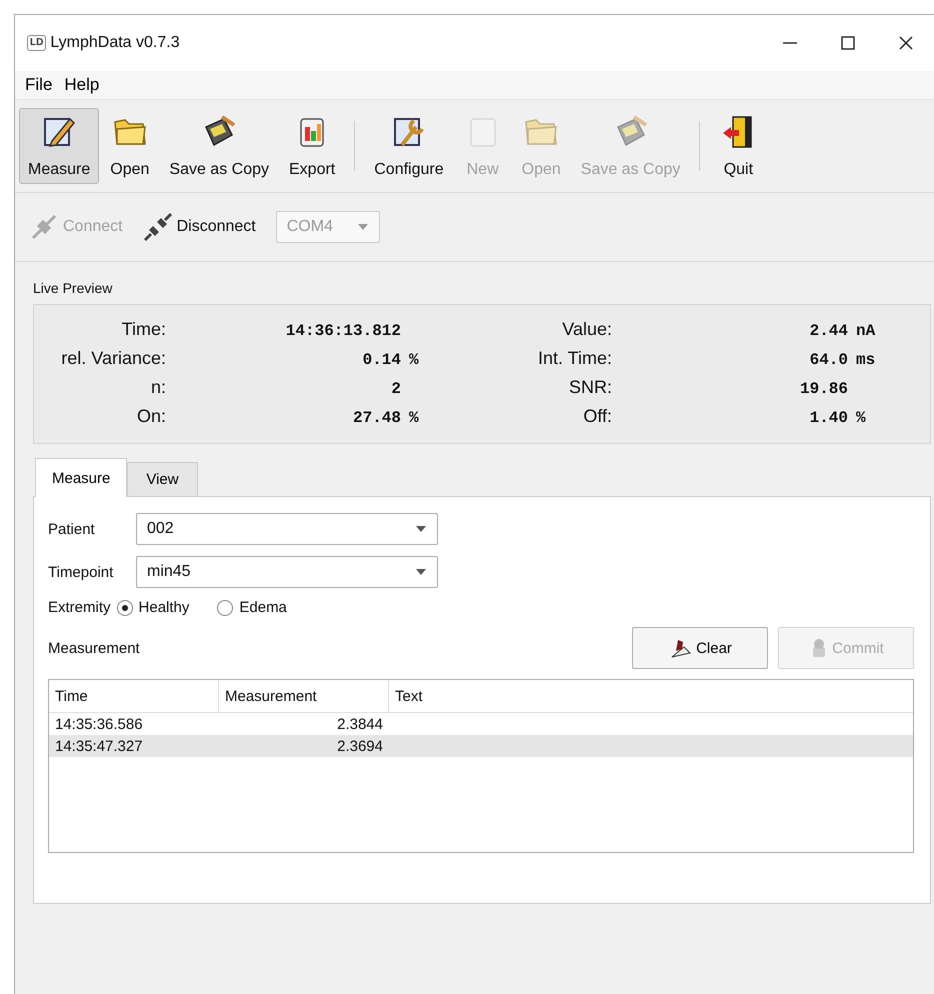 The height and width of the screenshot is (994, 934). I want to click on field-value: 1.40, so click(828, 418).